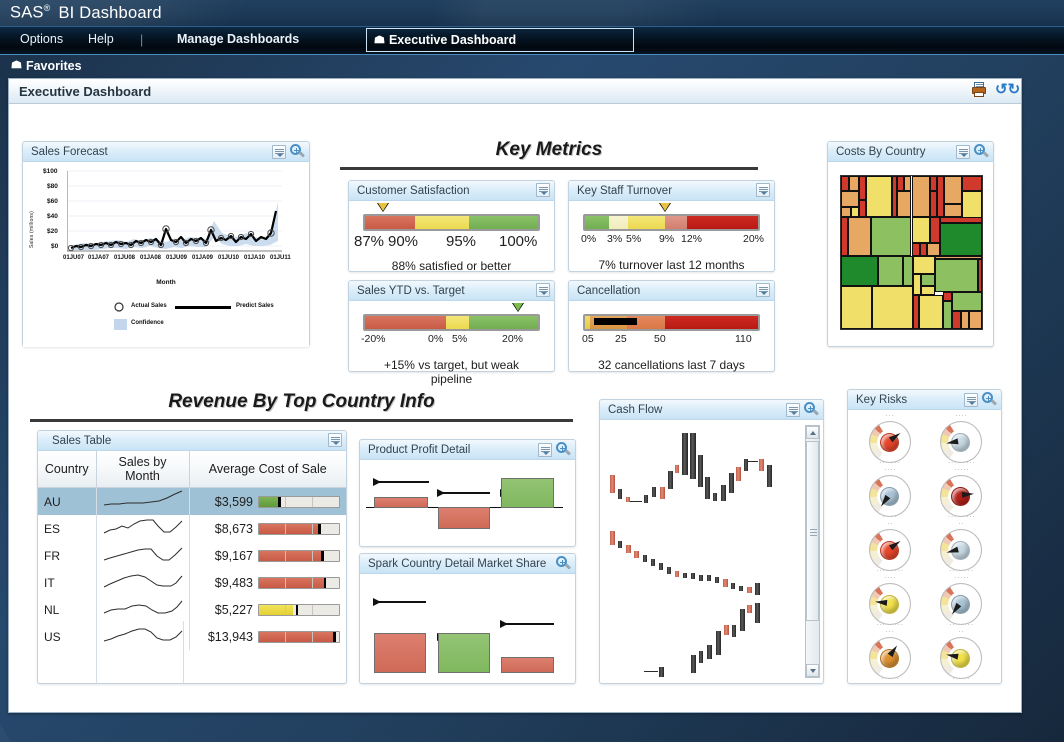 The height and width of the screenshot is (742, 1064). I want to click on cash-flow-scrollbar, so click(812, 551).